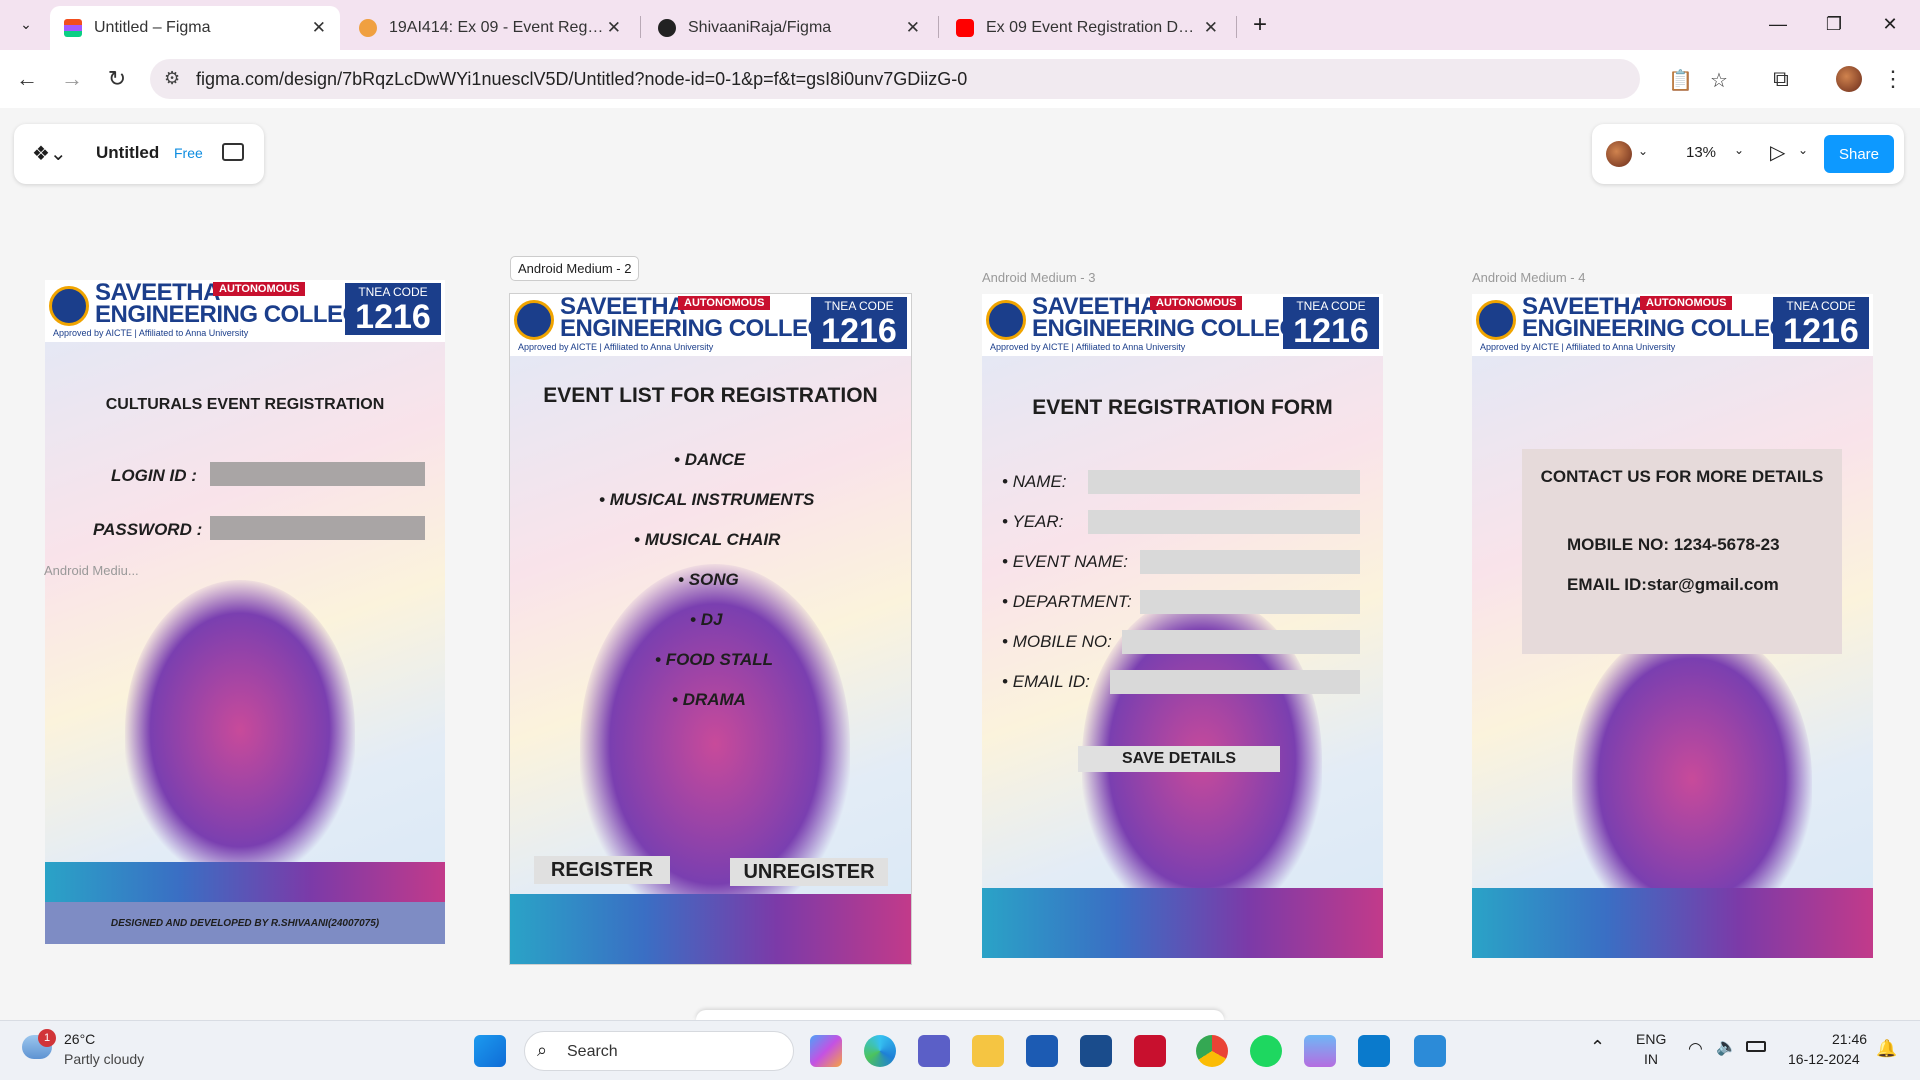  I want to click on department-input, so click(1250, 602).